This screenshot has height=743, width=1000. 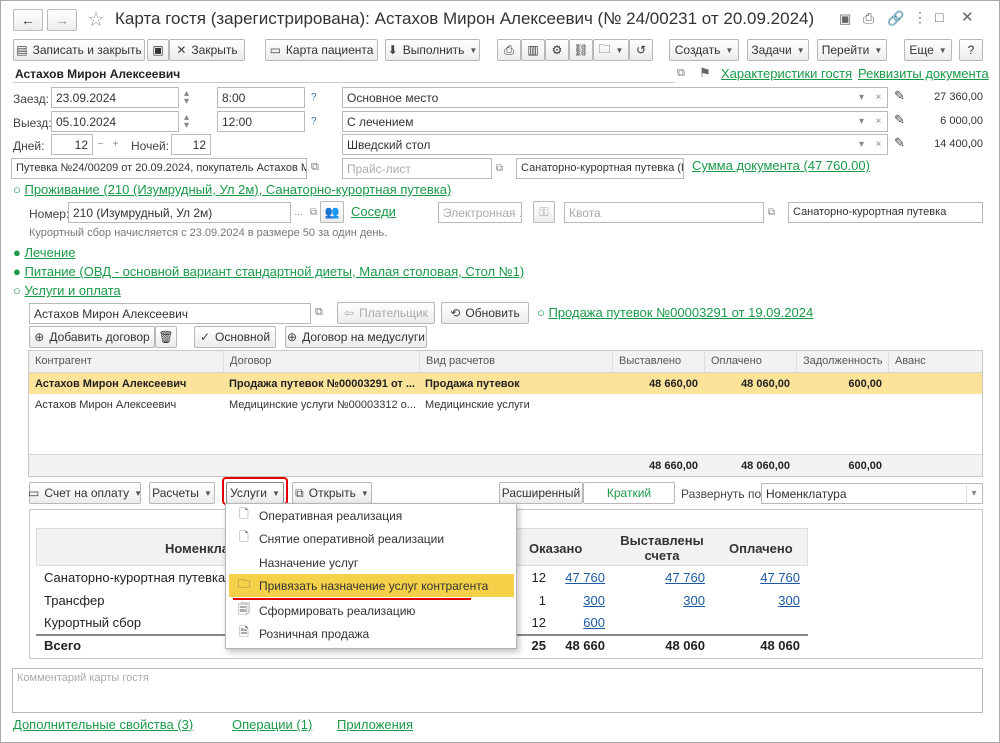 What do you see at coordinates (371, 585) in the screenshot?
I see `menu-item-bind-contractor-services: 🗀 Привязать назначение услуг контрагента` at bounding box center [371, 585].